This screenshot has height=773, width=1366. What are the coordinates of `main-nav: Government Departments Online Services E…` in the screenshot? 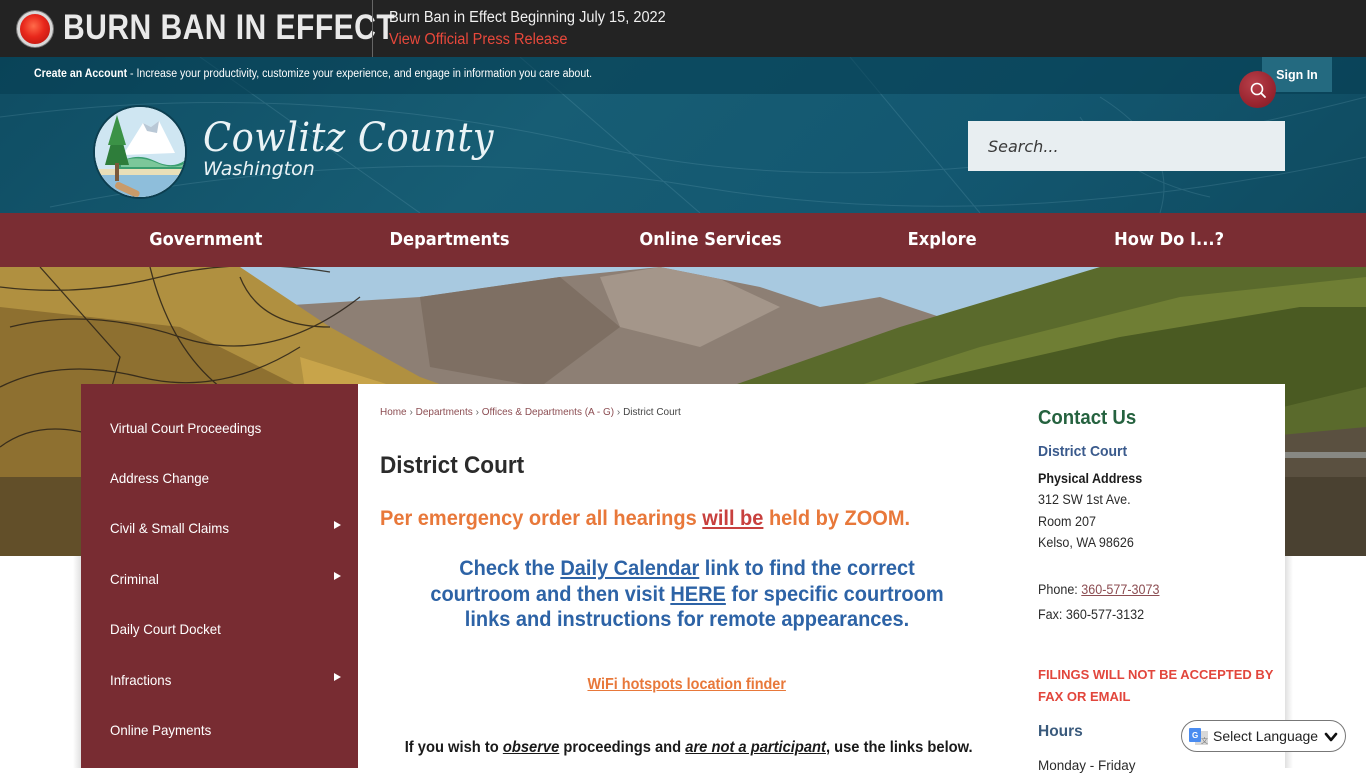 It's located at (683, 240).